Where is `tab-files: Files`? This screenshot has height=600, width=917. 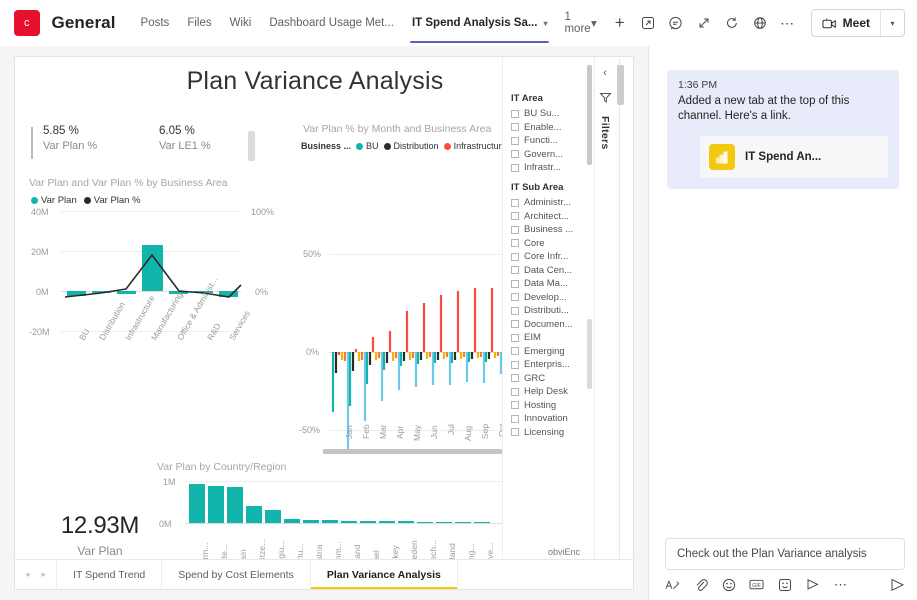 tab-files: Files is located at coordinates (199, 23).